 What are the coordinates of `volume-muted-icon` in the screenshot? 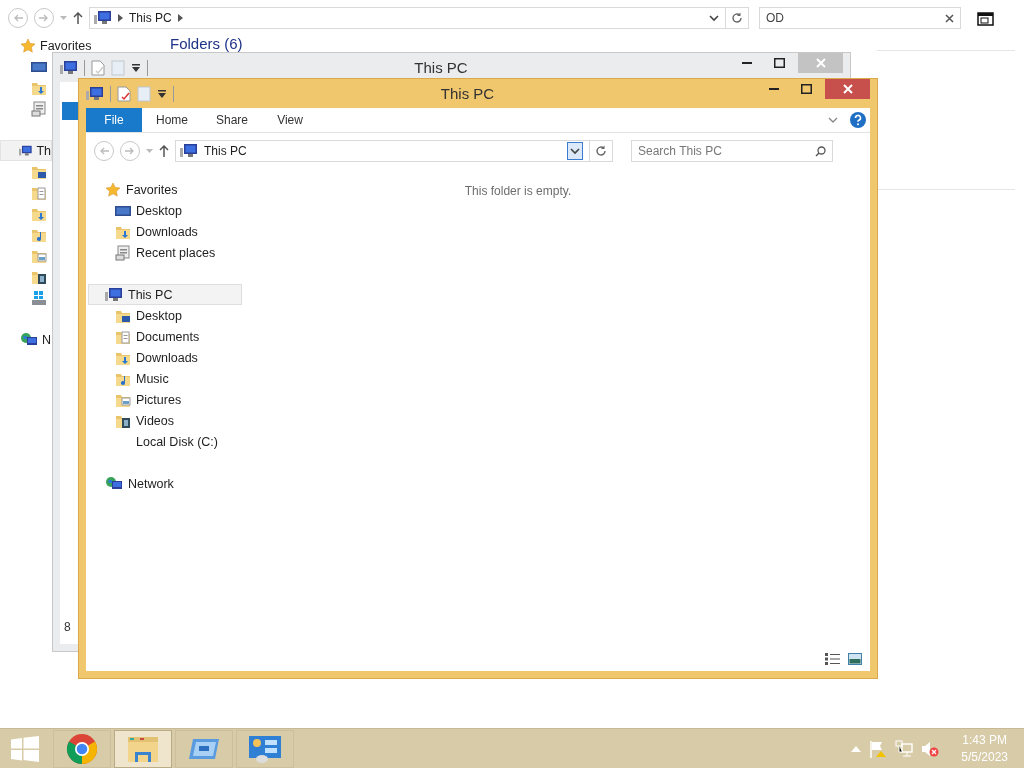 It's located at (930, 748).